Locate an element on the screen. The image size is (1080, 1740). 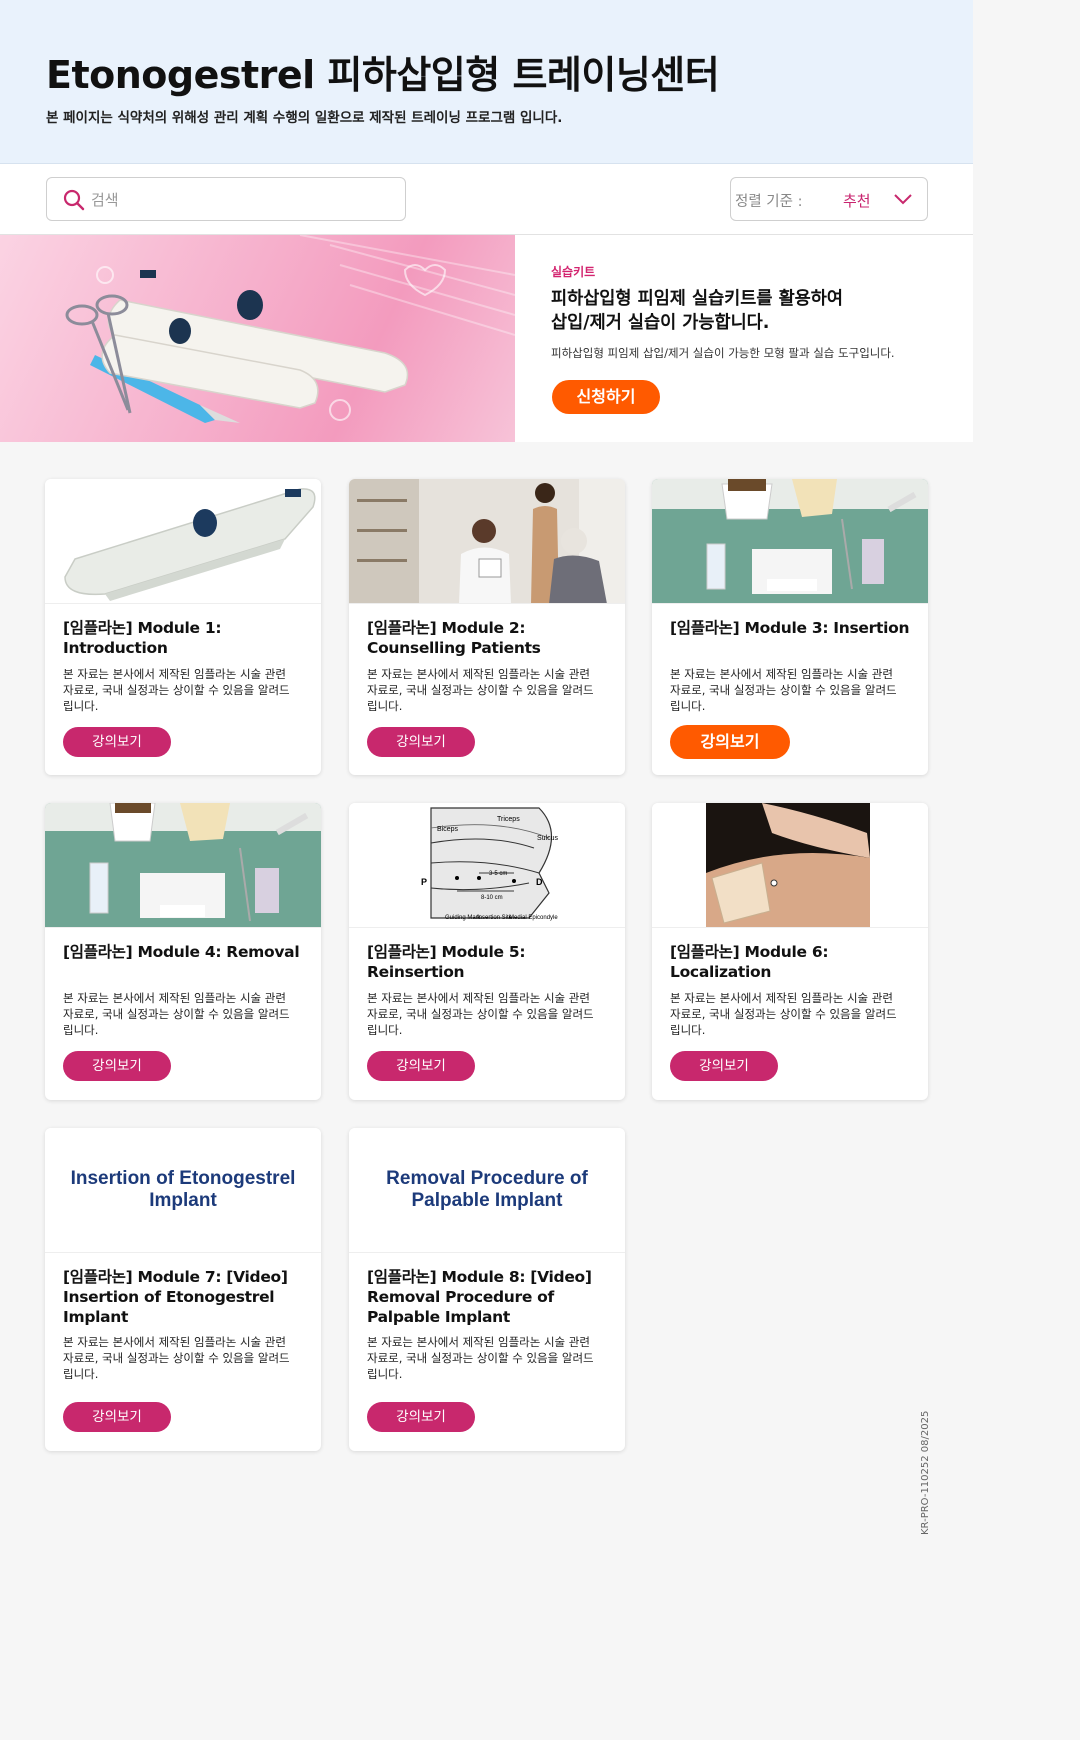
sort-dropdown: 정렬 기준 : 추천 is located at coordinates (829, 199).